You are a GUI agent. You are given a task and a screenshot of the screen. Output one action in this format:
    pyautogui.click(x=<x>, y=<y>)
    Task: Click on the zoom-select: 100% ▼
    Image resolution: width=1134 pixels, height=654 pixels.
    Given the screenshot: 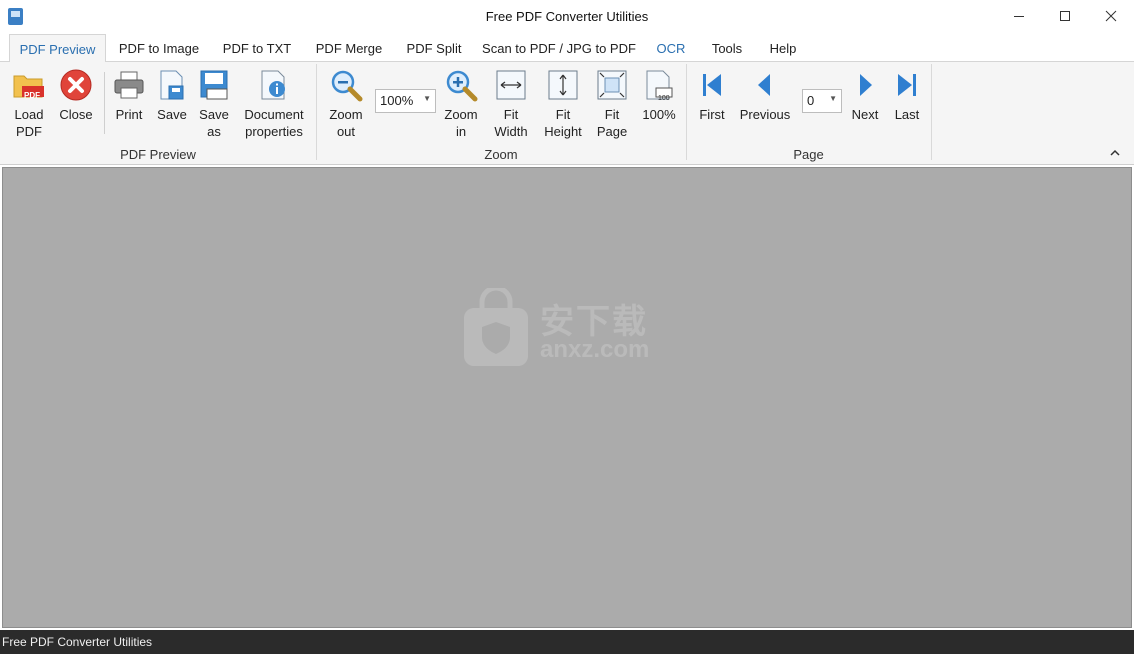 What is the action you would take?
    pyautogui.click(x=405, y=101)
    